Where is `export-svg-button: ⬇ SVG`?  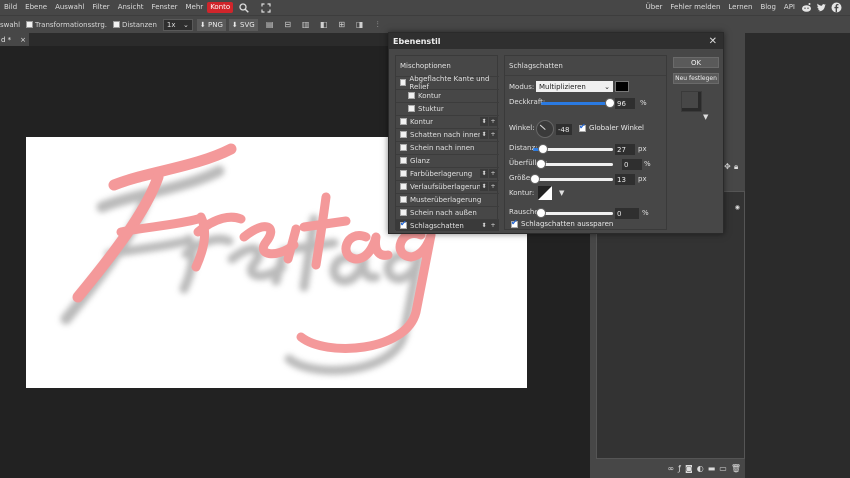
export-svg-button: ⬇ SVG is located at coordinates (243, 24).